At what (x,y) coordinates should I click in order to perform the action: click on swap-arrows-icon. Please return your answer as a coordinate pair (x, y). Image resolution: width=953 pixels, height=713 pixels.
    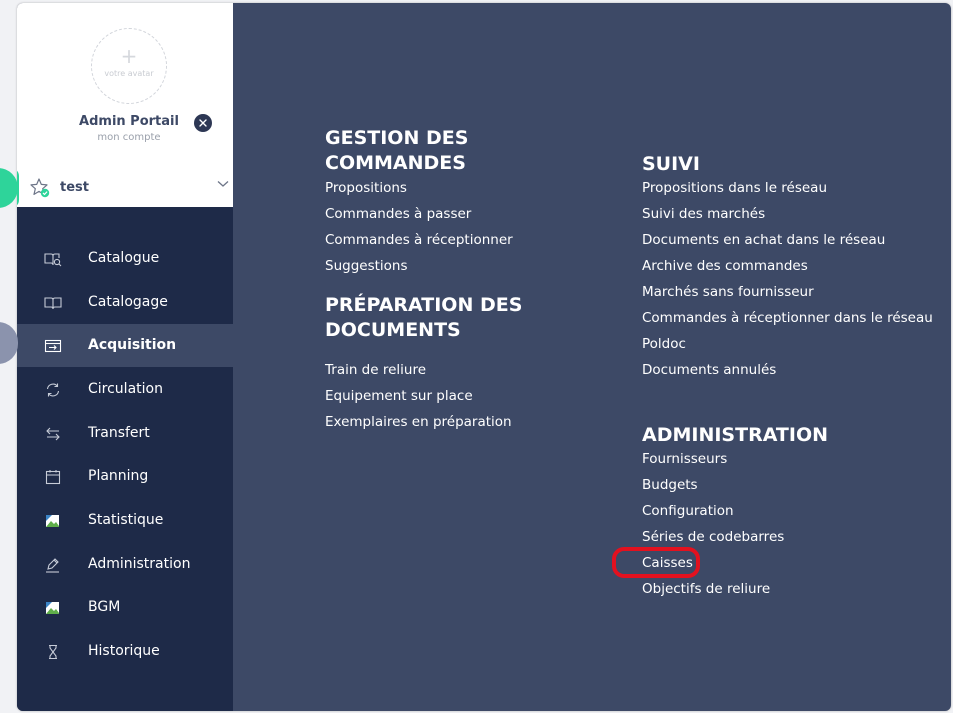
    Looking at the image, I should click on (53, 434).